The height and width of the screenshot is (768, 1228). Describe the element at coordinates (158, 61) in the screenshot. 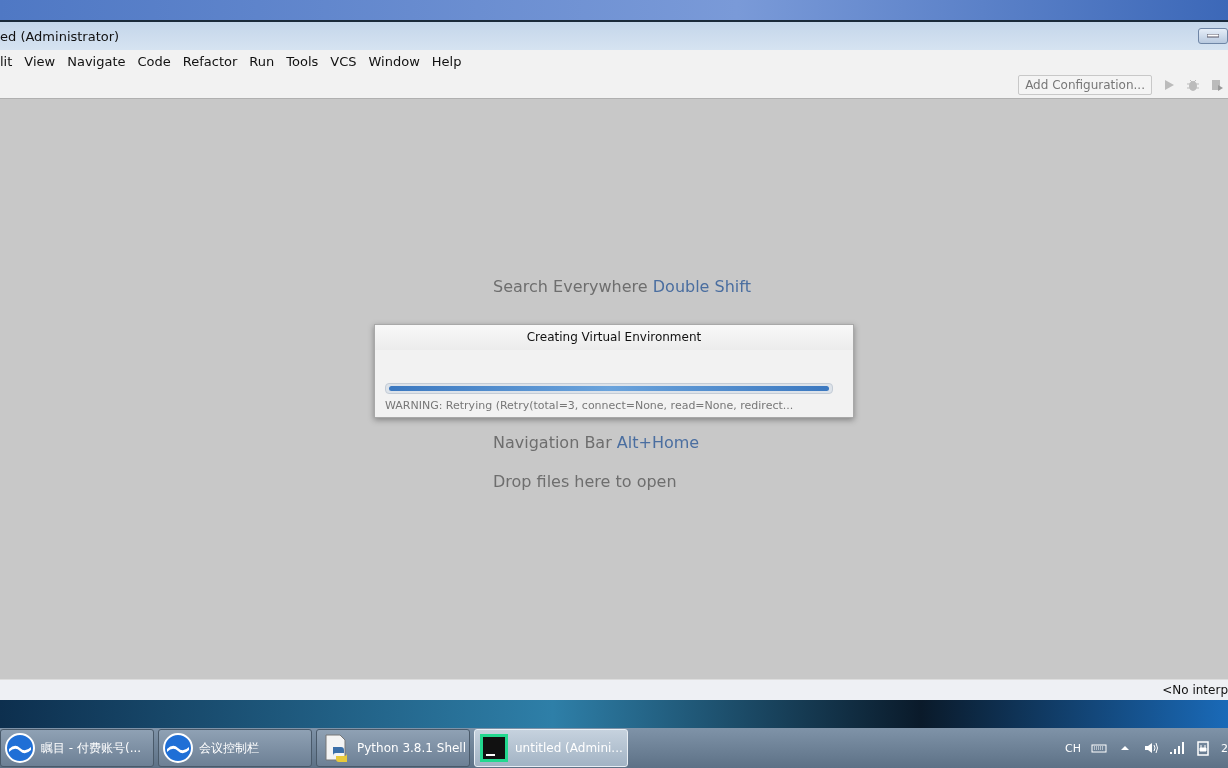

I see `menu-item: Code` at that location.